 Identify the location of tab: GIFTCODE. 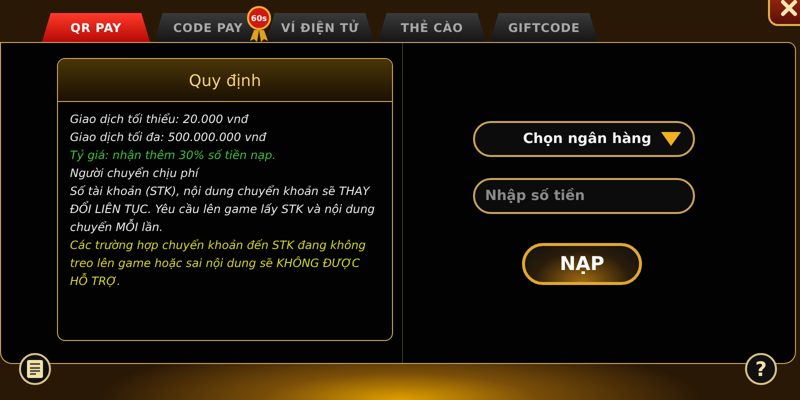
(544, 27).